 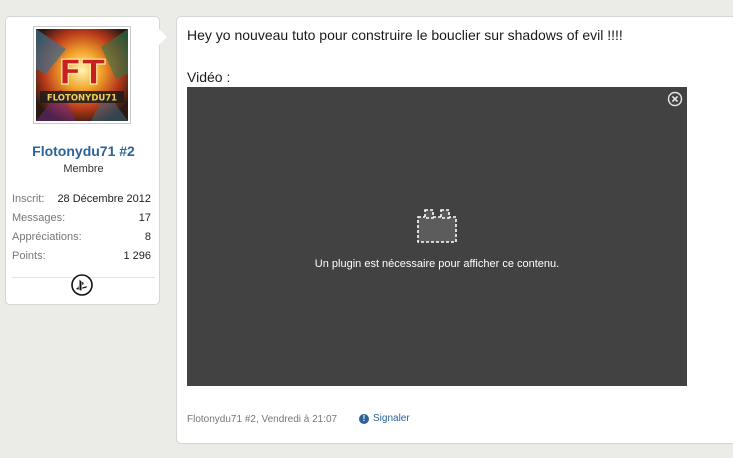 I want to click on username: Flotonydu71 #2, so click(x=83, y=151).